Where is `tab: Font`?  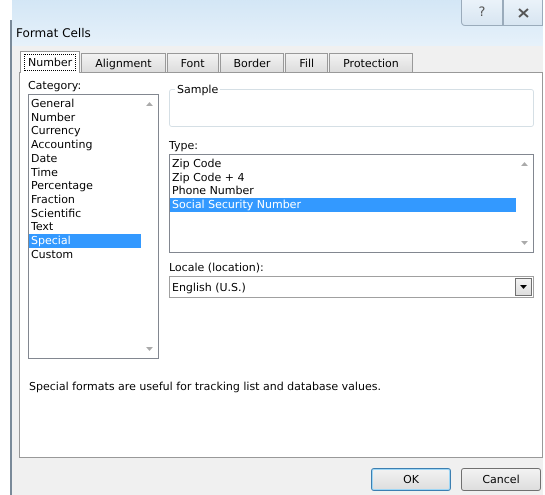 tab: Font is located at coordinates (192, 62).